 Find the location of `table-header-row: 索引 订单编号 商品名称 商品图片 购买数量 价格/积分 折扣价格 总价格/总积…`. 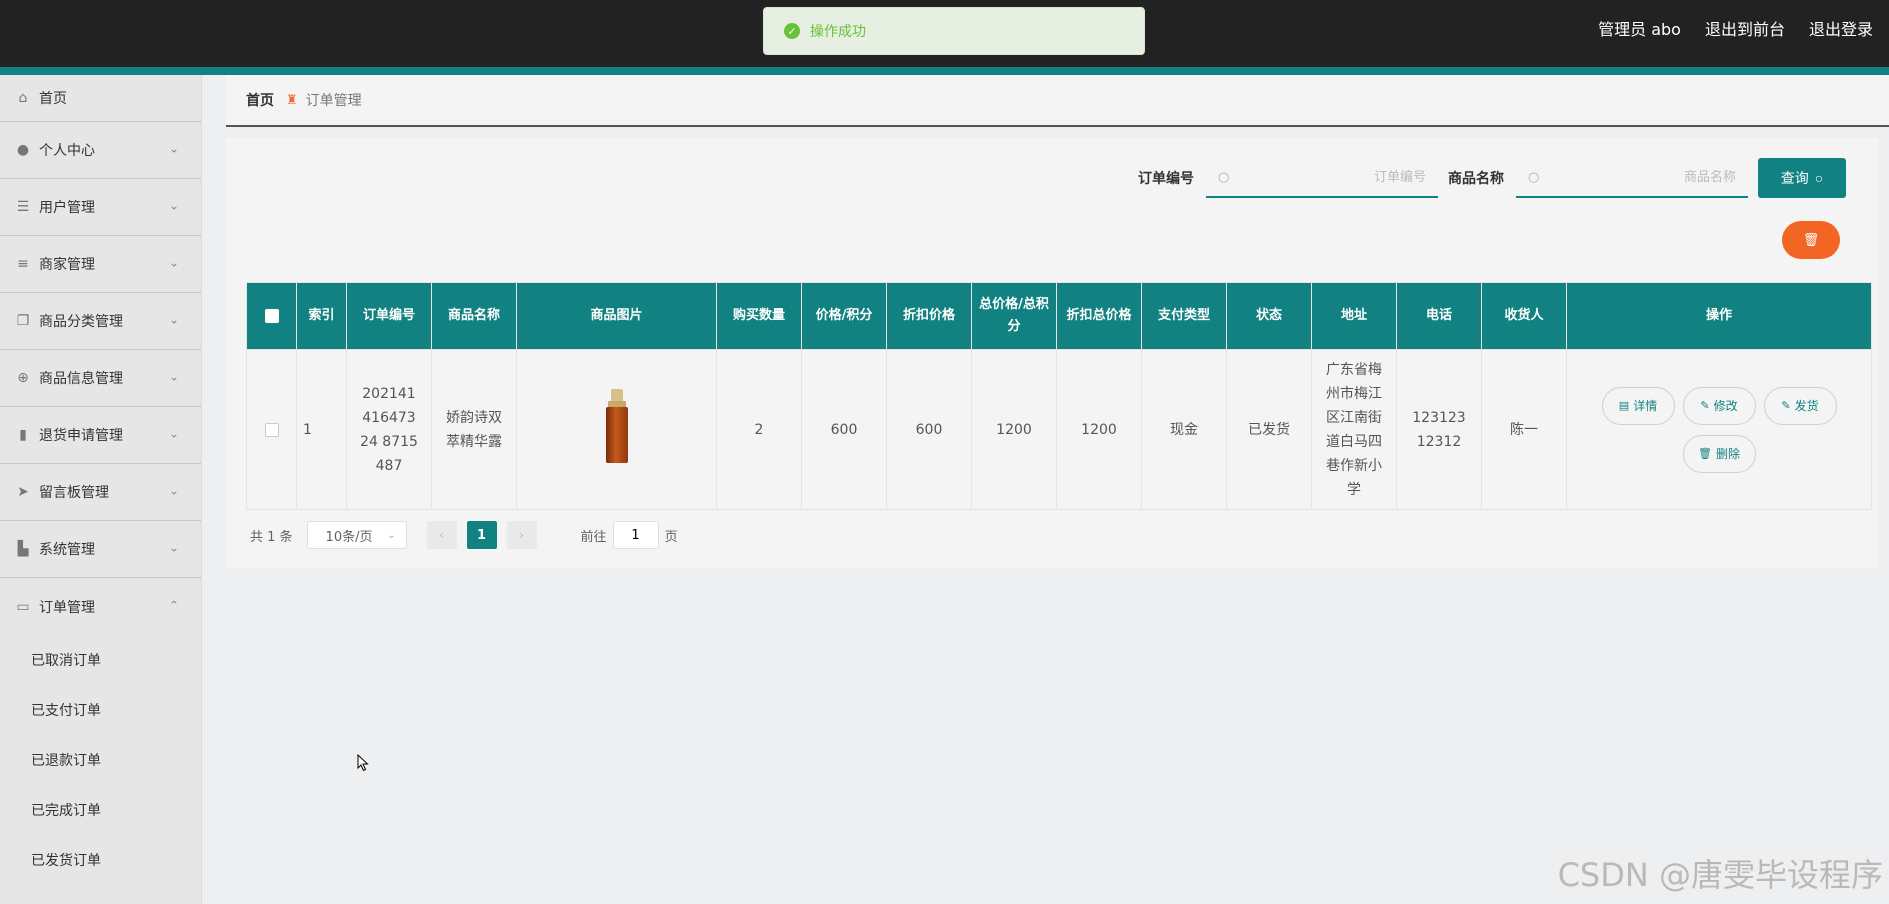

table-header-row: 索引 订单编号 商品名称 商品图片 购买数量 价格/积分 折扣价格 总价格/总积… is located at coordinates (1059, 316).